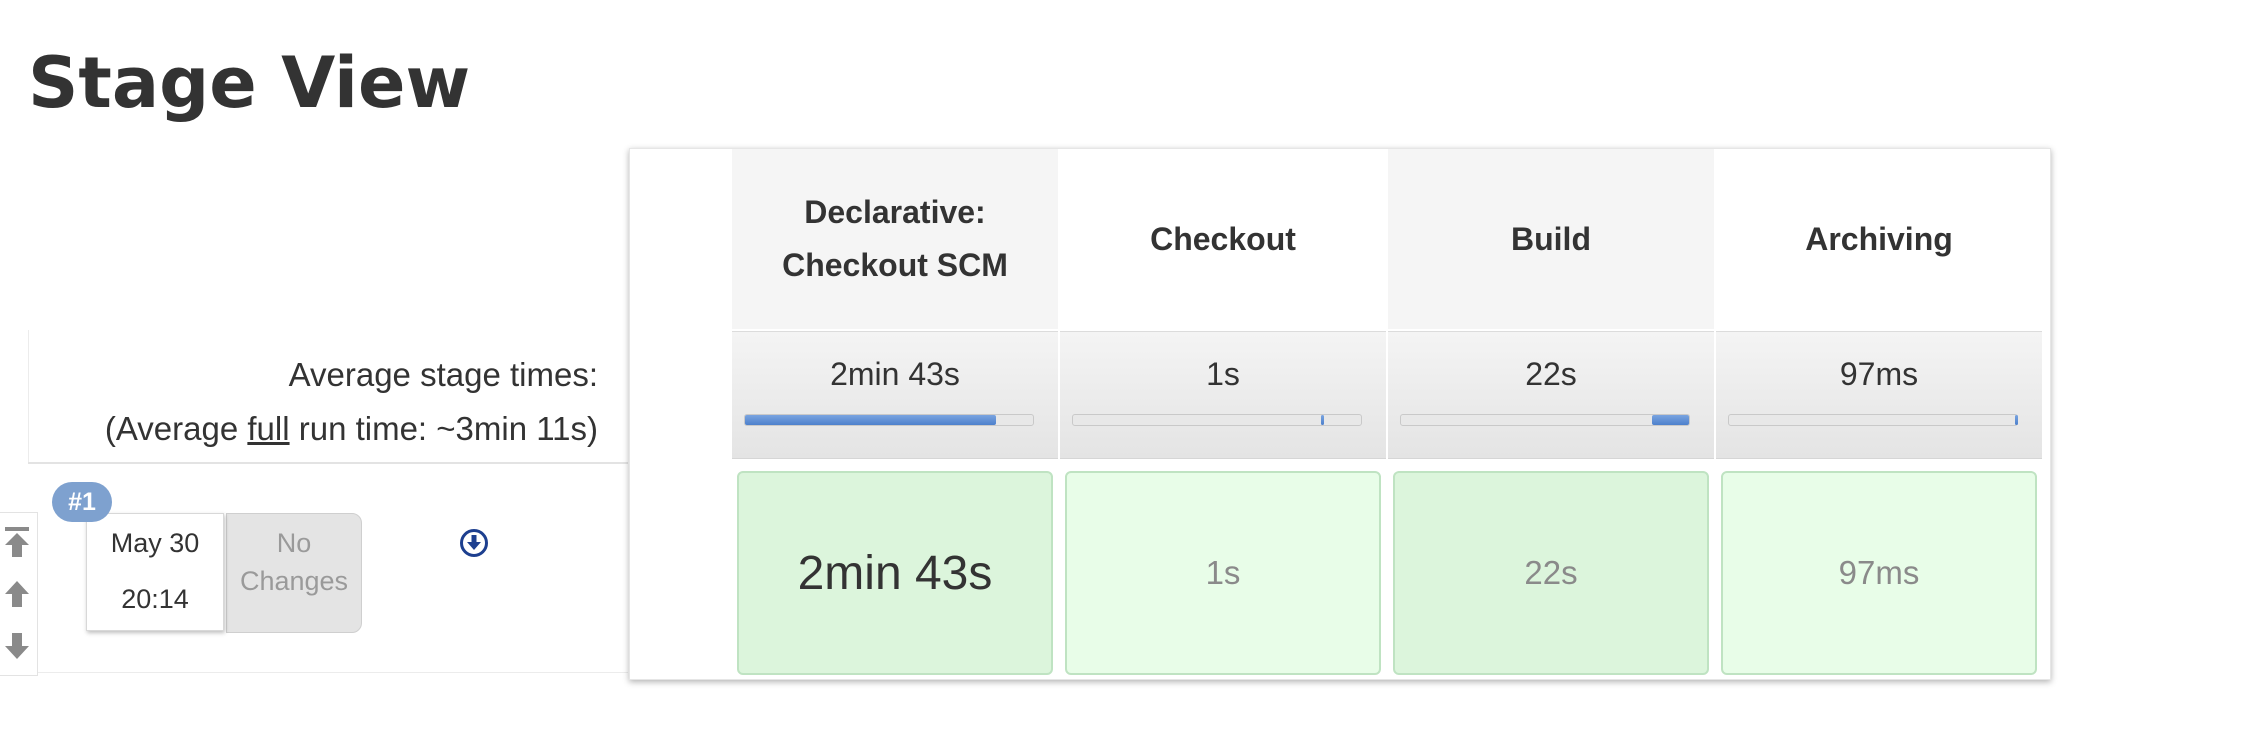  What do you see at coordinates (895, 265) in the screenshot?
I see `stage-name-line-2: Checkout SCM` at bounding box center [895, 265].